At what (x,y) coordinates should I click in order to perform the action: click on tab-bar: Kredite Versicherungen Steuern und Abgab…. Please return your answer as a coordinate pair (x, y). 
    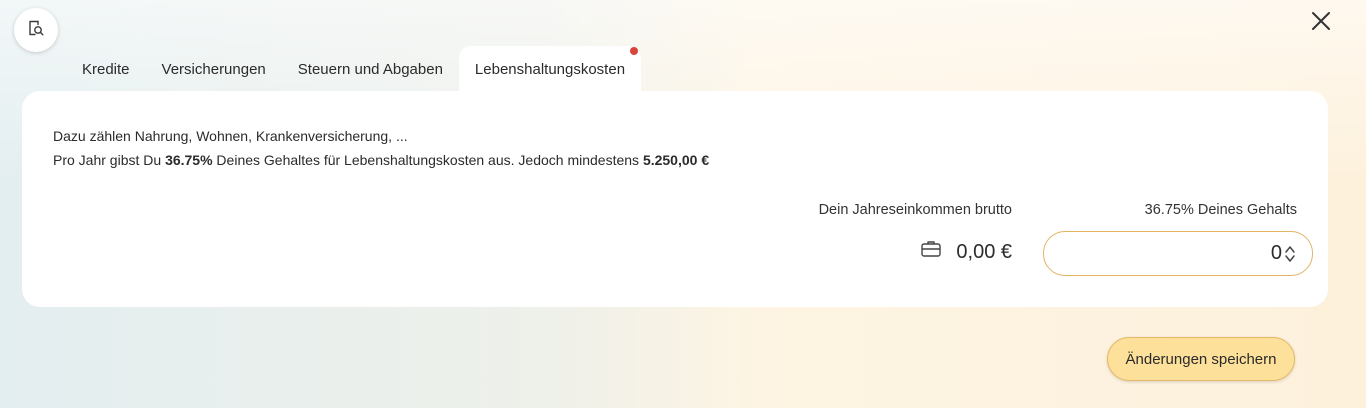
    Looking at the image, I should click on (354, 69).